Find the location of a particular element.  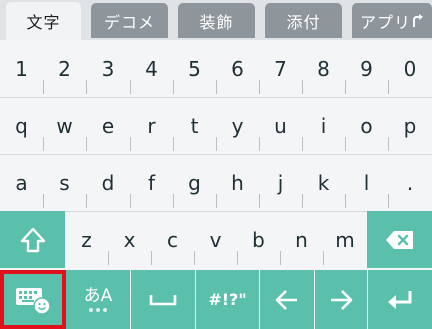

tab-decoration: 装飾 is located at coordinates (216, 20).